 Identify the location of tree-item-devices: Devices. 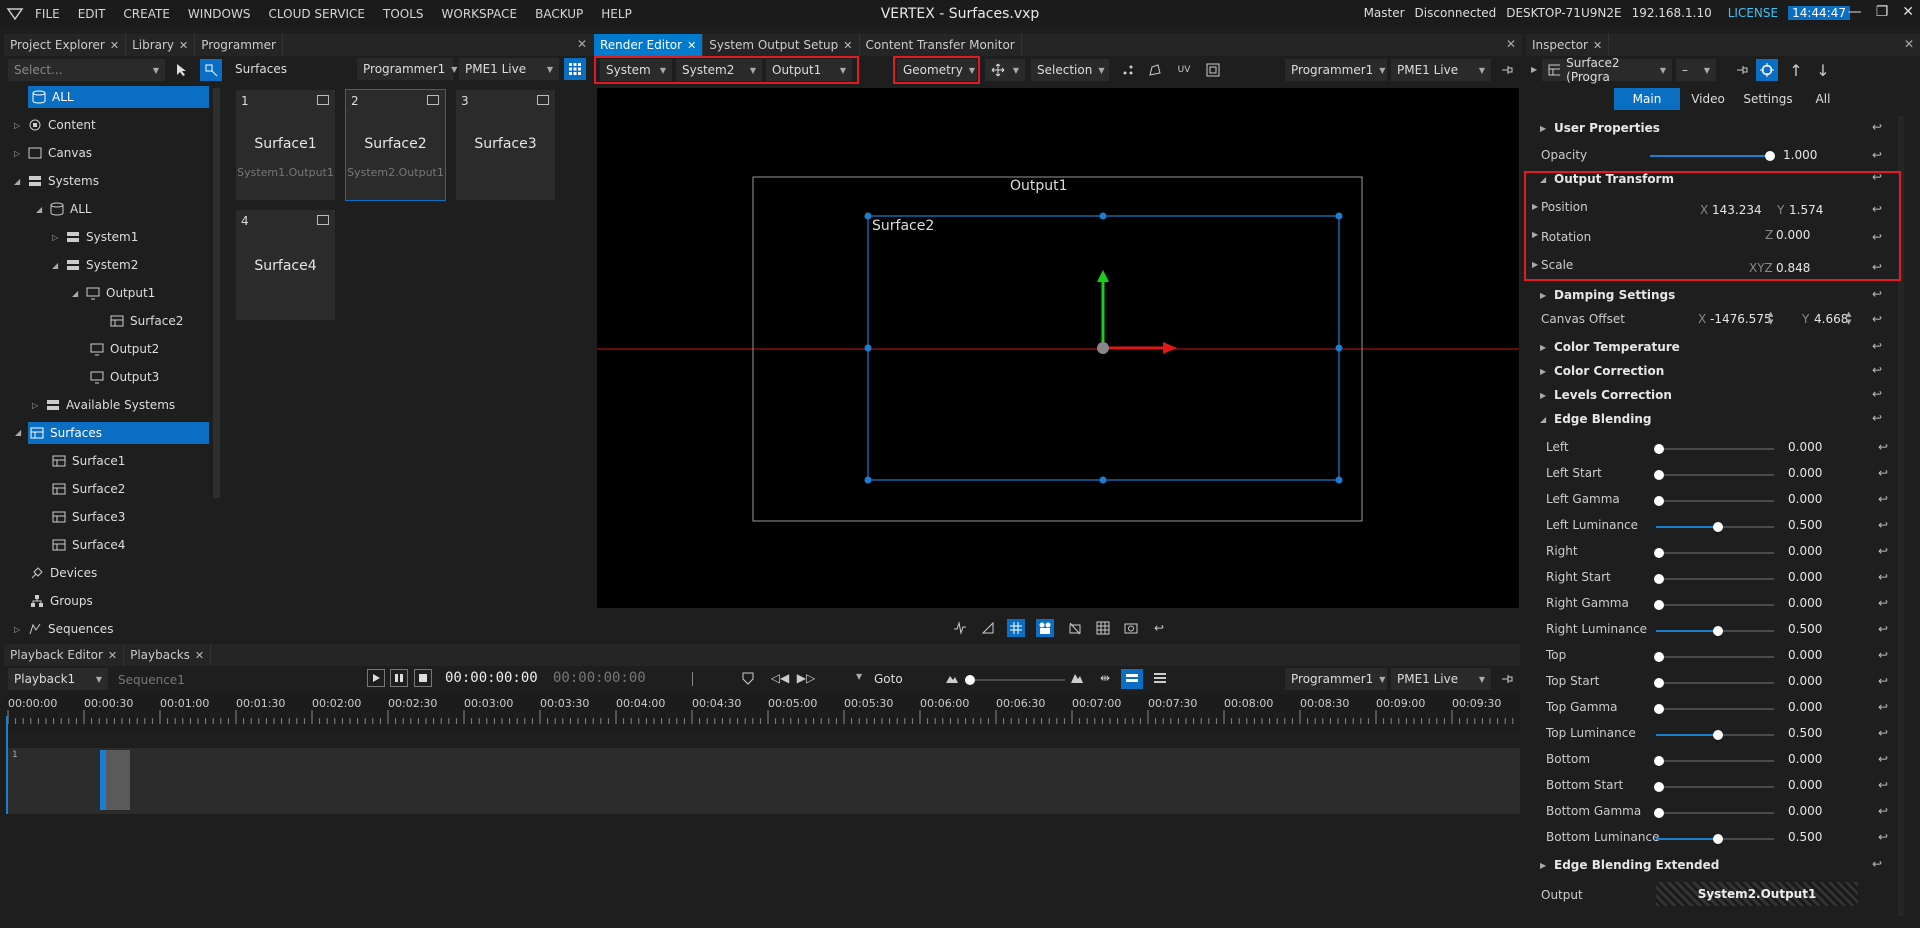
(63, 573).